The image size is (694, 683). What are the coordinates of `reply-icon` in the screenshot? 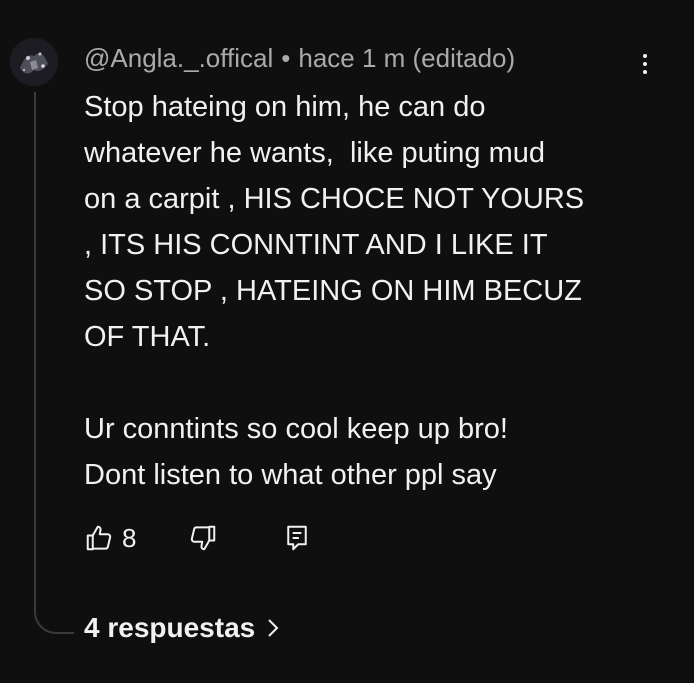 It's located at (297, 538).